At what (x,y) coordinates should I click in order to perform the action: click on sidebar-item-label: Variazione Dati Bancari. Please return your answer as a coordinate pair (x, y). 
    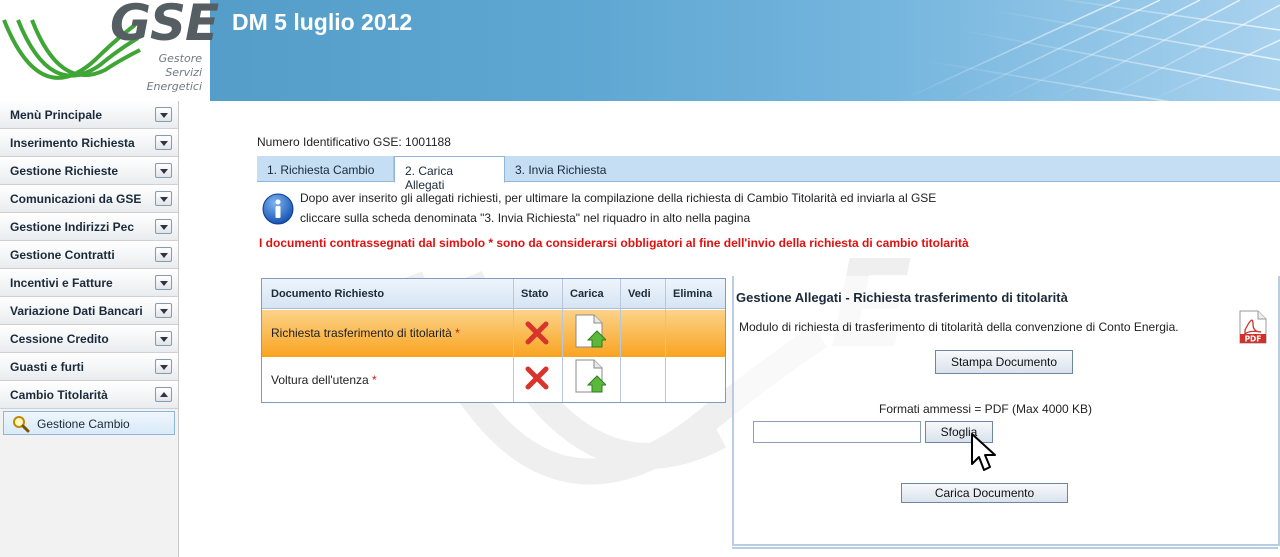
    Looking at the image, I should click on (76, 311).